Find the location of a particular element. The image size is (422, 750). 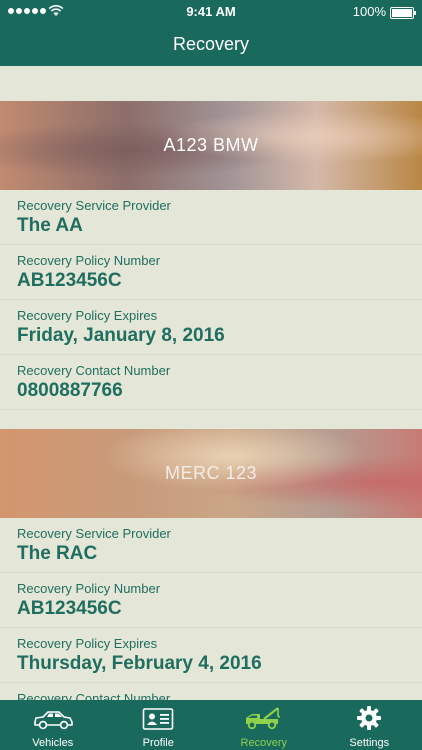

vehicle-banner: MERC 123 is located at coordinates (211, 473).